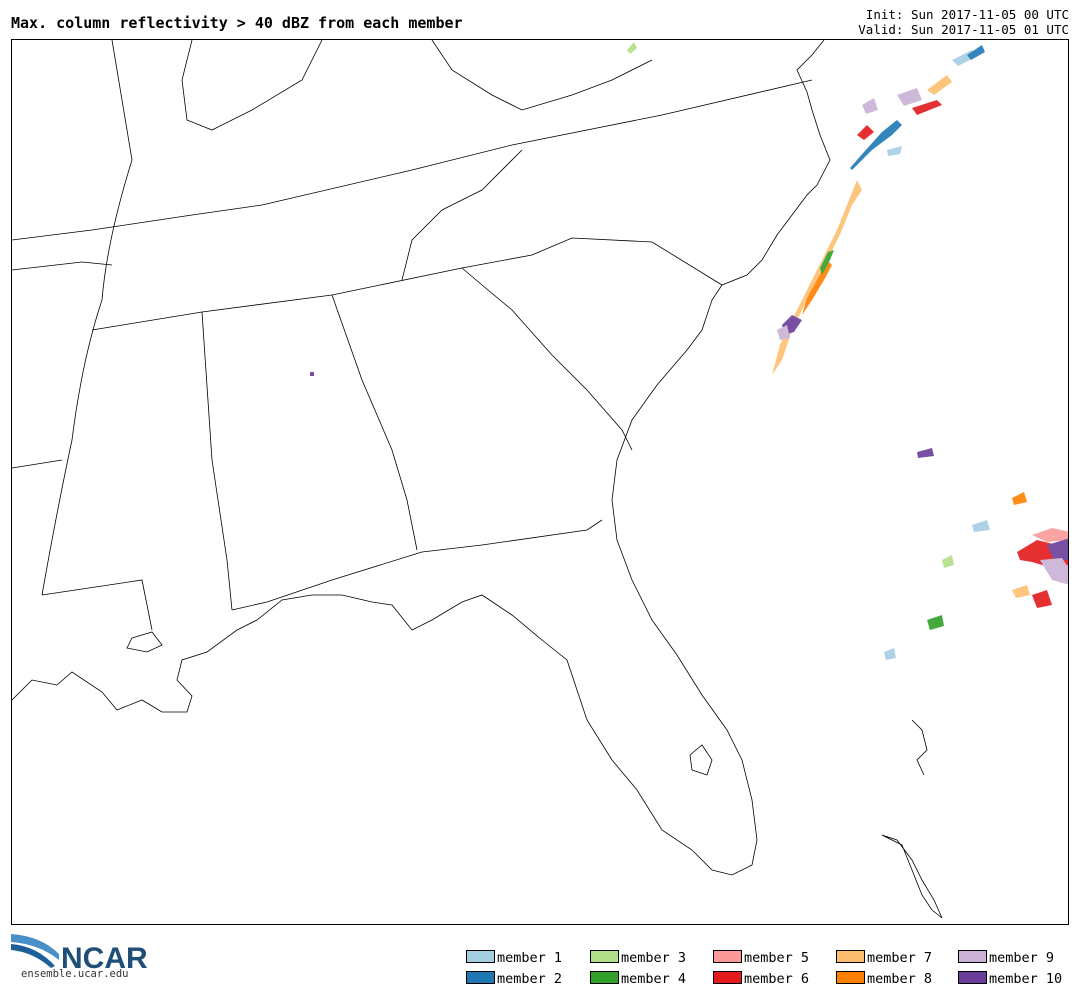 The image size is (1080, 988). Describe the element at coordinates (654, 979) in the screenshot. I see `legend-label: member 4` at that location.